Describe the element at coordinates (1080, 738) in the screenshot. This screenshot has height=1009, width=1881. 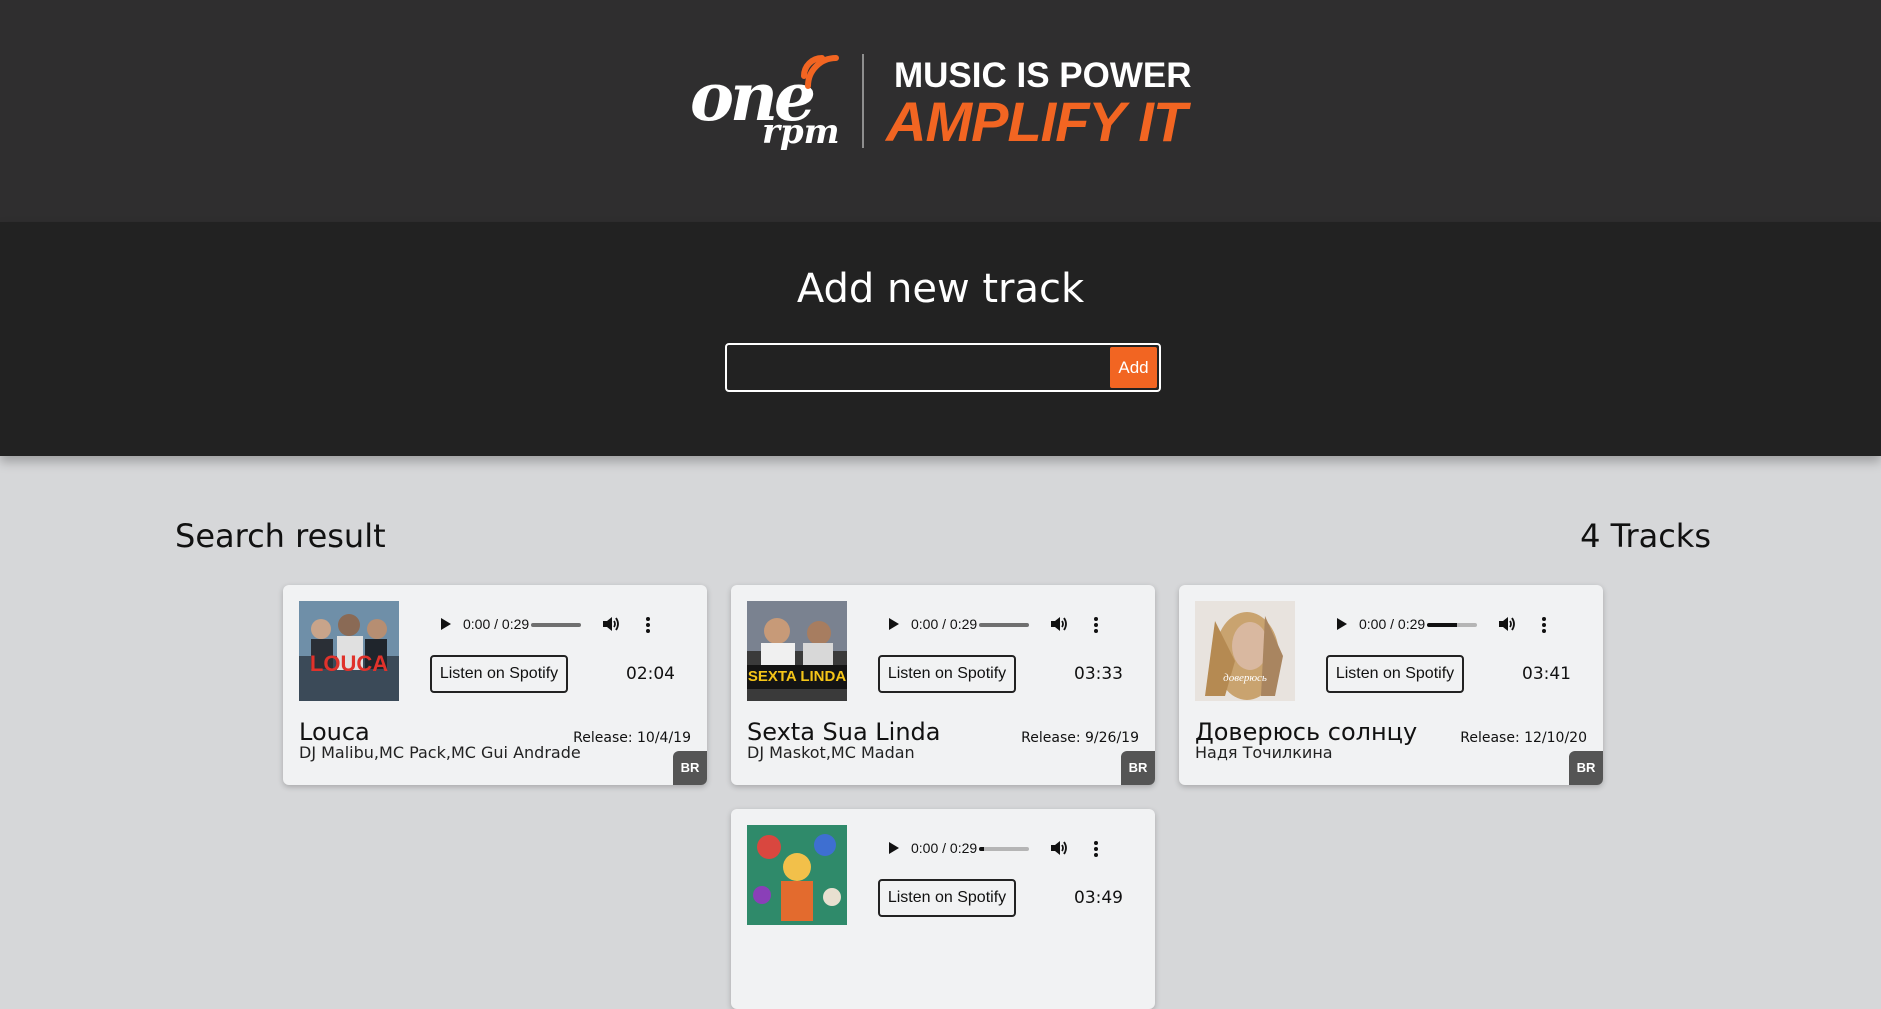
I see `track-release-date: Release: 9/26/19` at that location.